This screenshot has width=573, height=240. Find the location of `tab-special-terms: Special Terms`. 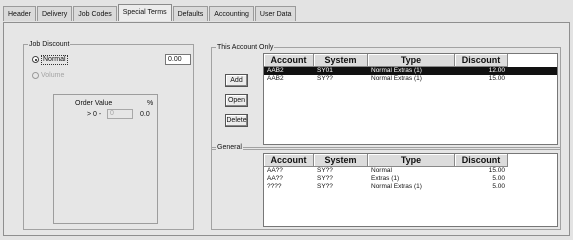

tab-special-terms: Special Terms is located at coordinates (144, 12).